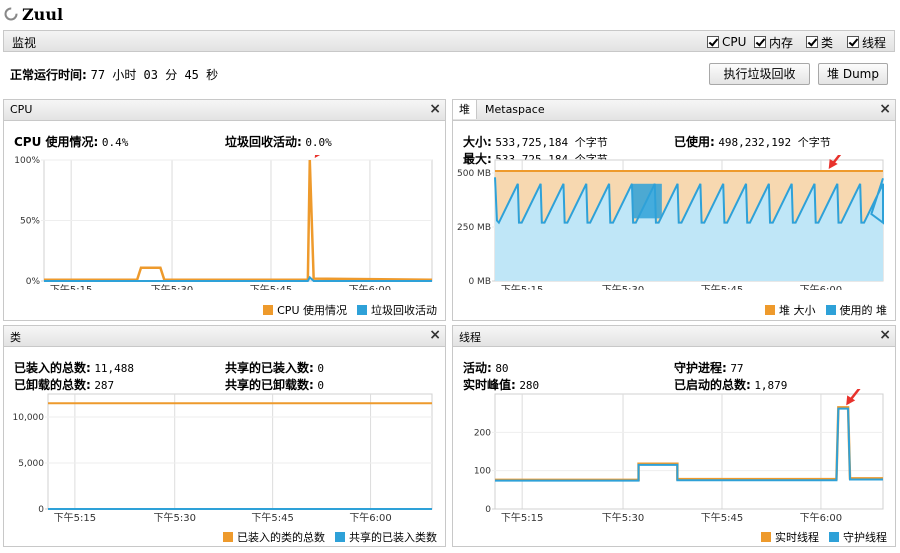 The height and width of the screenshot is (553, 900). I want to click on daemon-threads-value: 77, so click(737, 368).